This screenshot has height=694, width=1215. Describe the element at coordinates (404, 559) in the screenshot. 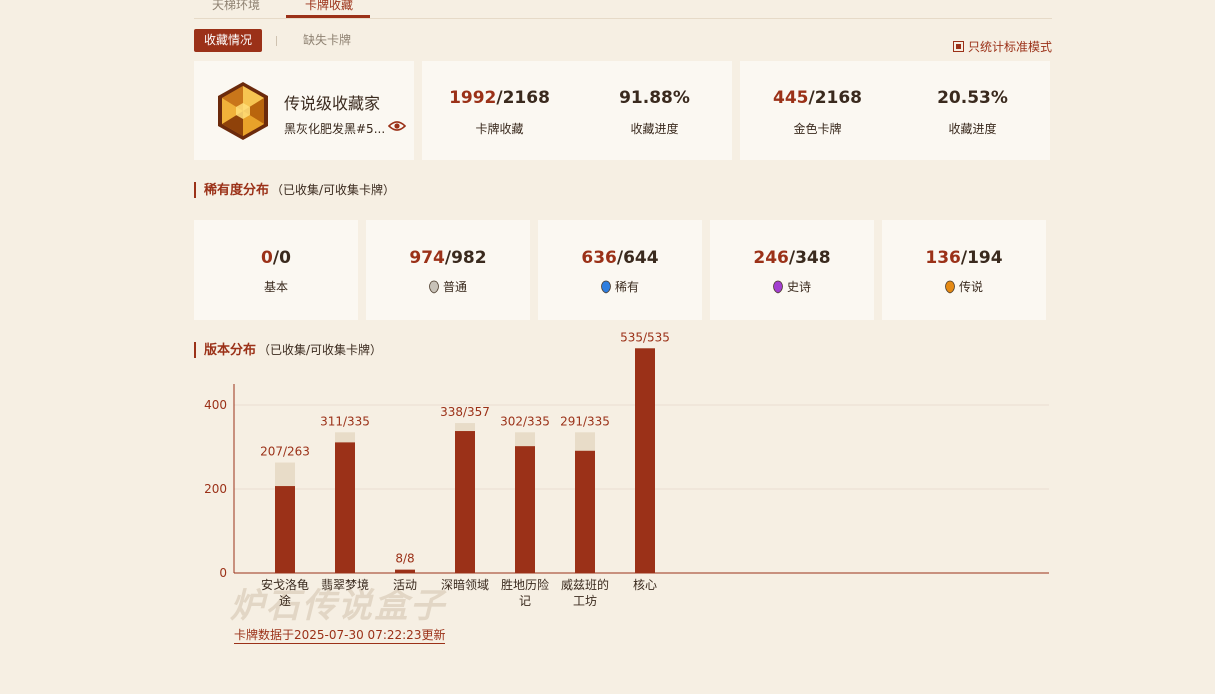

I see `bar-data-label: 8/8` at that location.